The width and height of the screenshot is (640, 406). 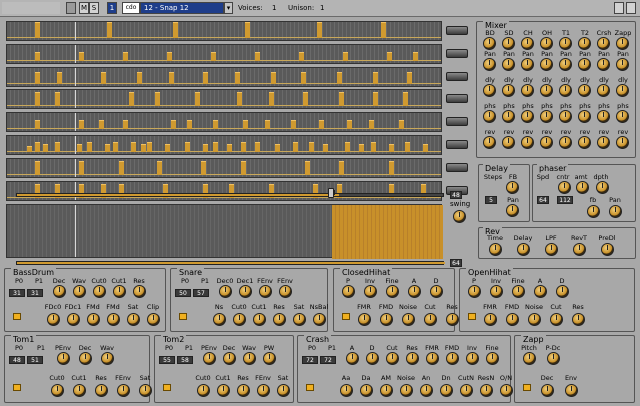 I want to click on bassdrum-p1-value: 31, so click(x=35, y=293).